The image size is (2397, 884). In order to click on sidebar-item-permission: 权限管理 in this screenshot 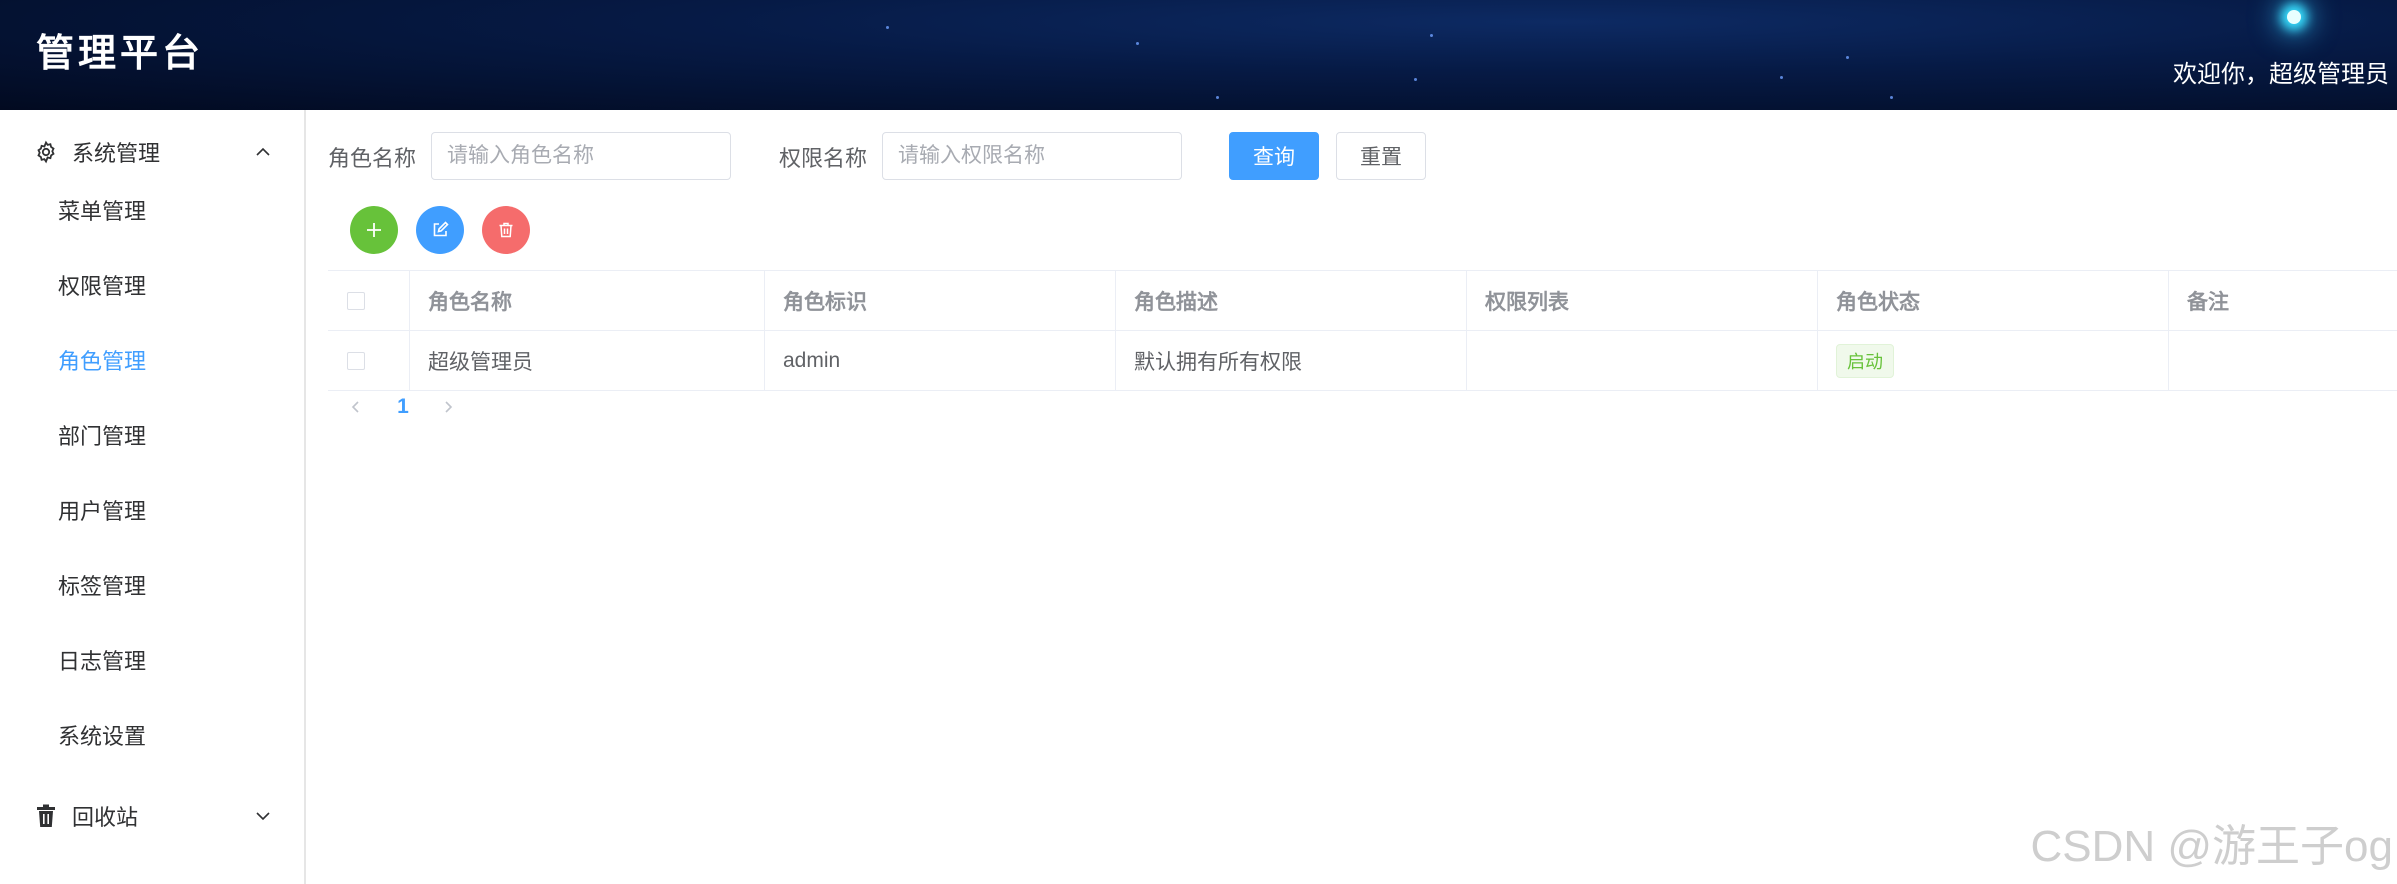, I will do `click(152, 287)`.